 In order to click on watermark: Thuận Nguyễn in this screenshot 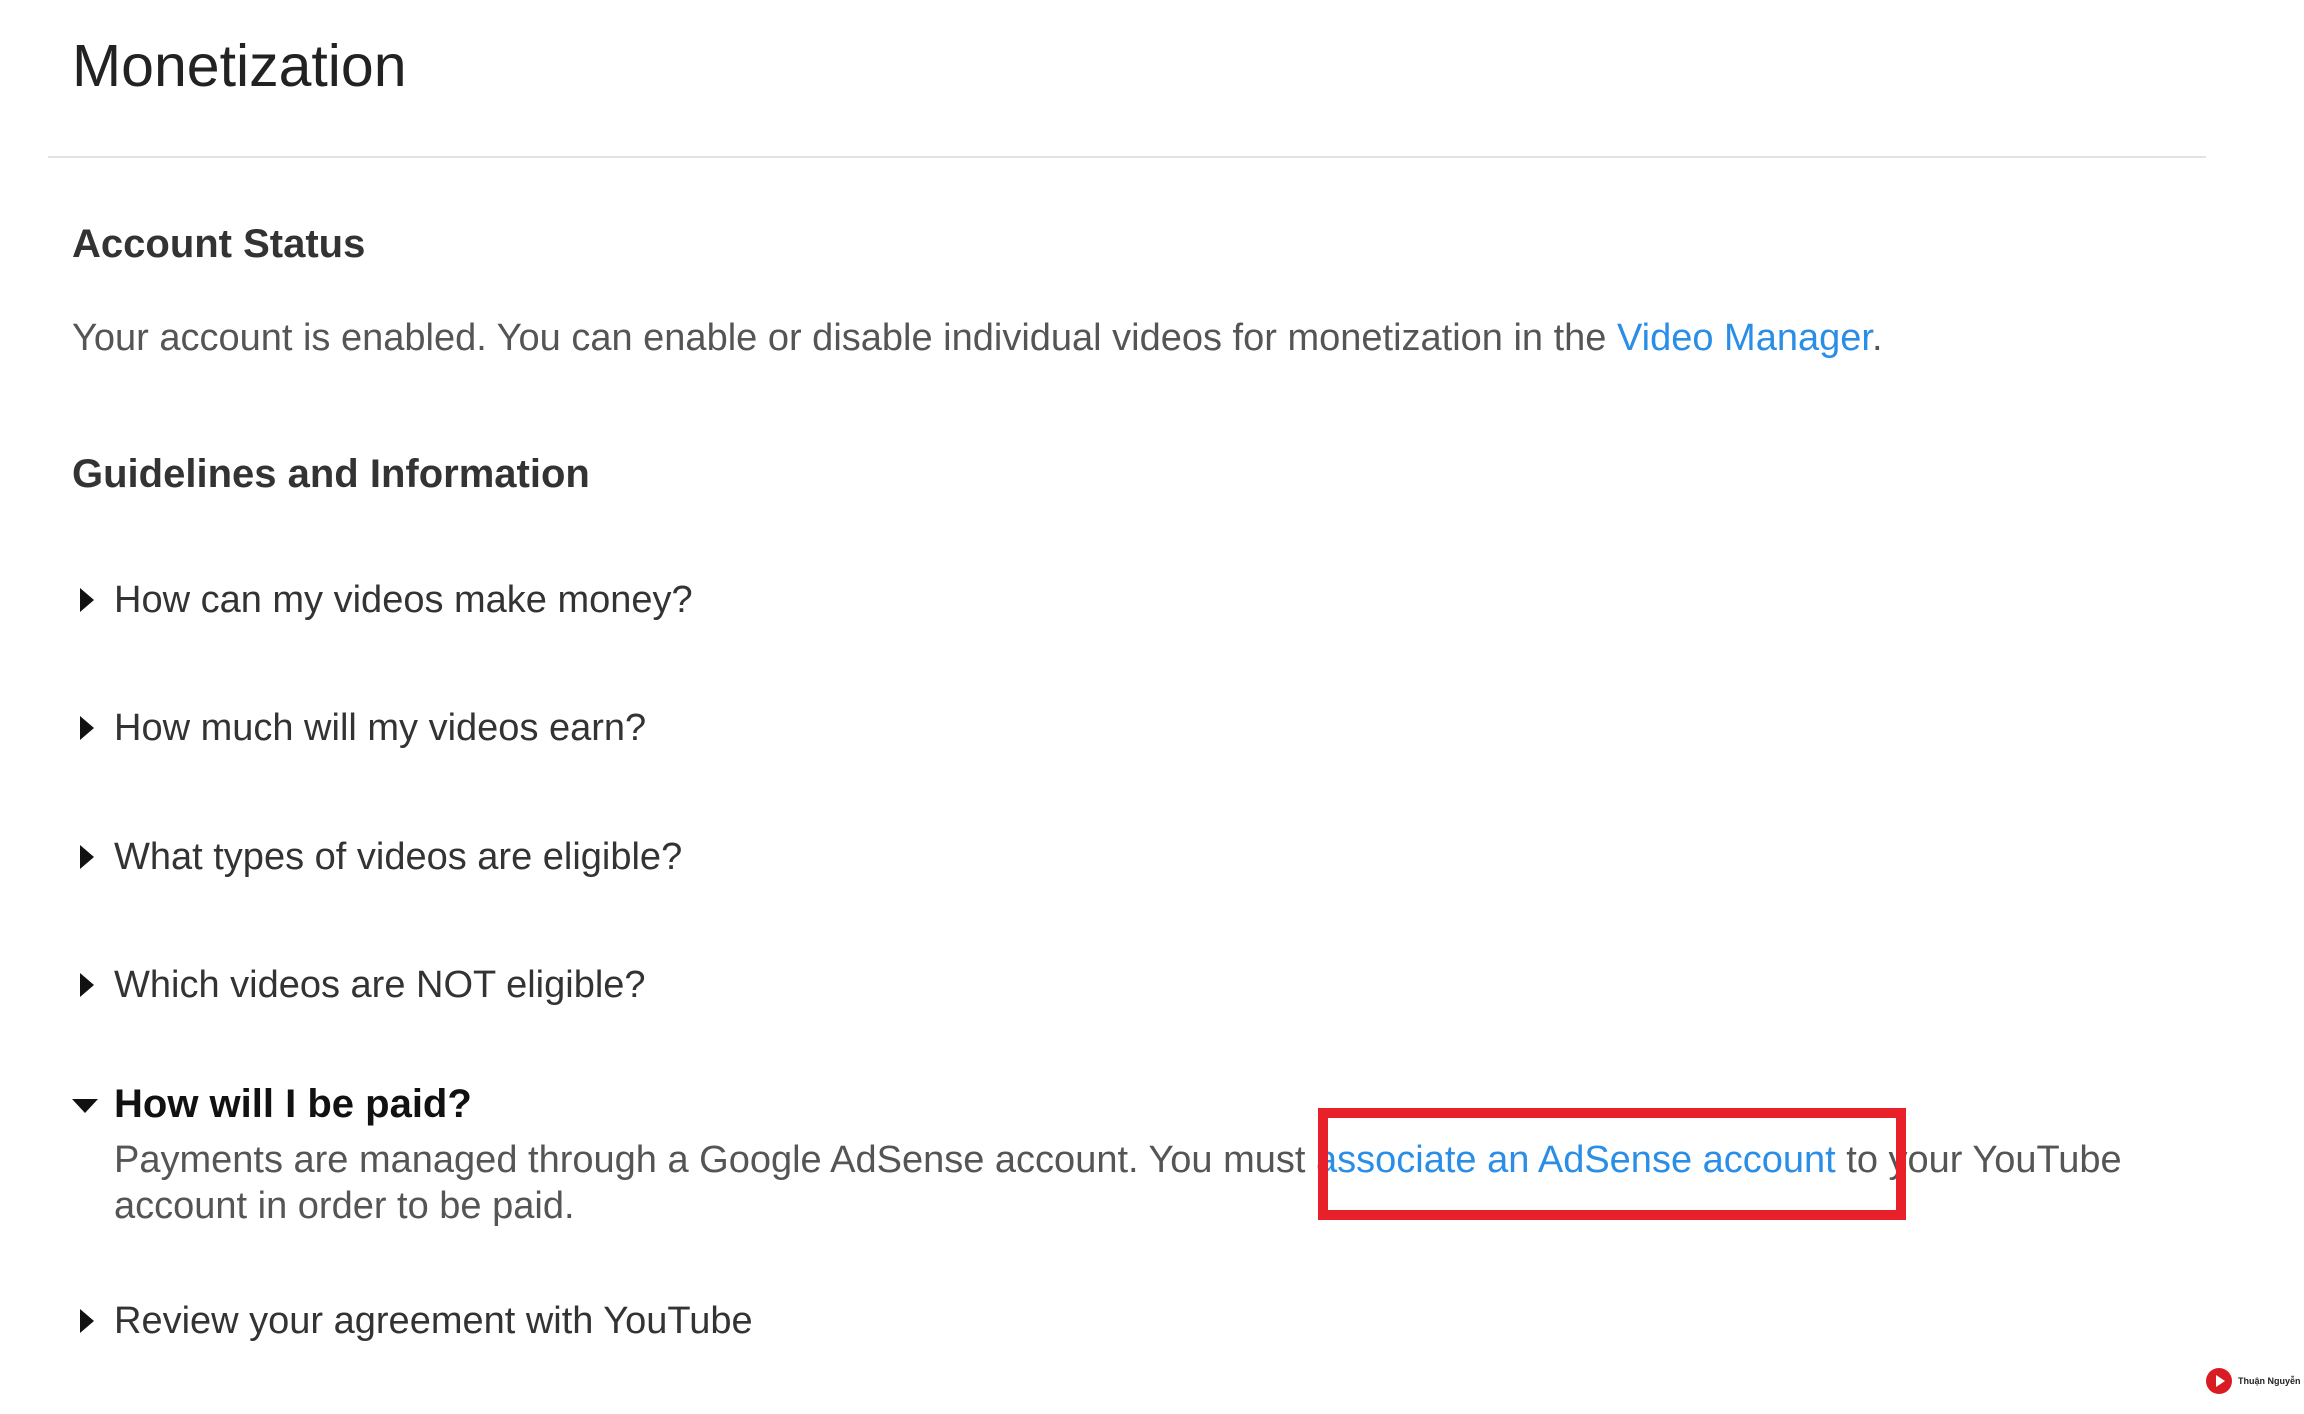, I will do `click(2253, 1381)`.